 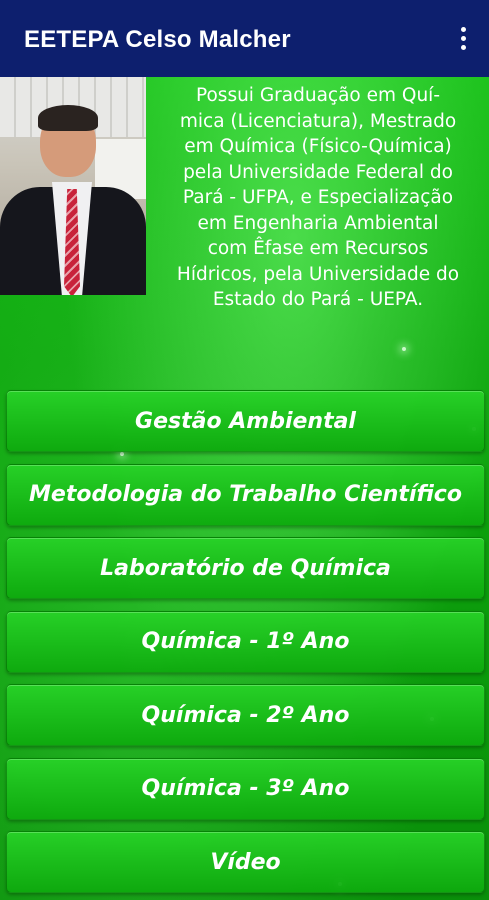 I want to click on bio-line: em Química (Físico-Química), so click(x=318, y=146).